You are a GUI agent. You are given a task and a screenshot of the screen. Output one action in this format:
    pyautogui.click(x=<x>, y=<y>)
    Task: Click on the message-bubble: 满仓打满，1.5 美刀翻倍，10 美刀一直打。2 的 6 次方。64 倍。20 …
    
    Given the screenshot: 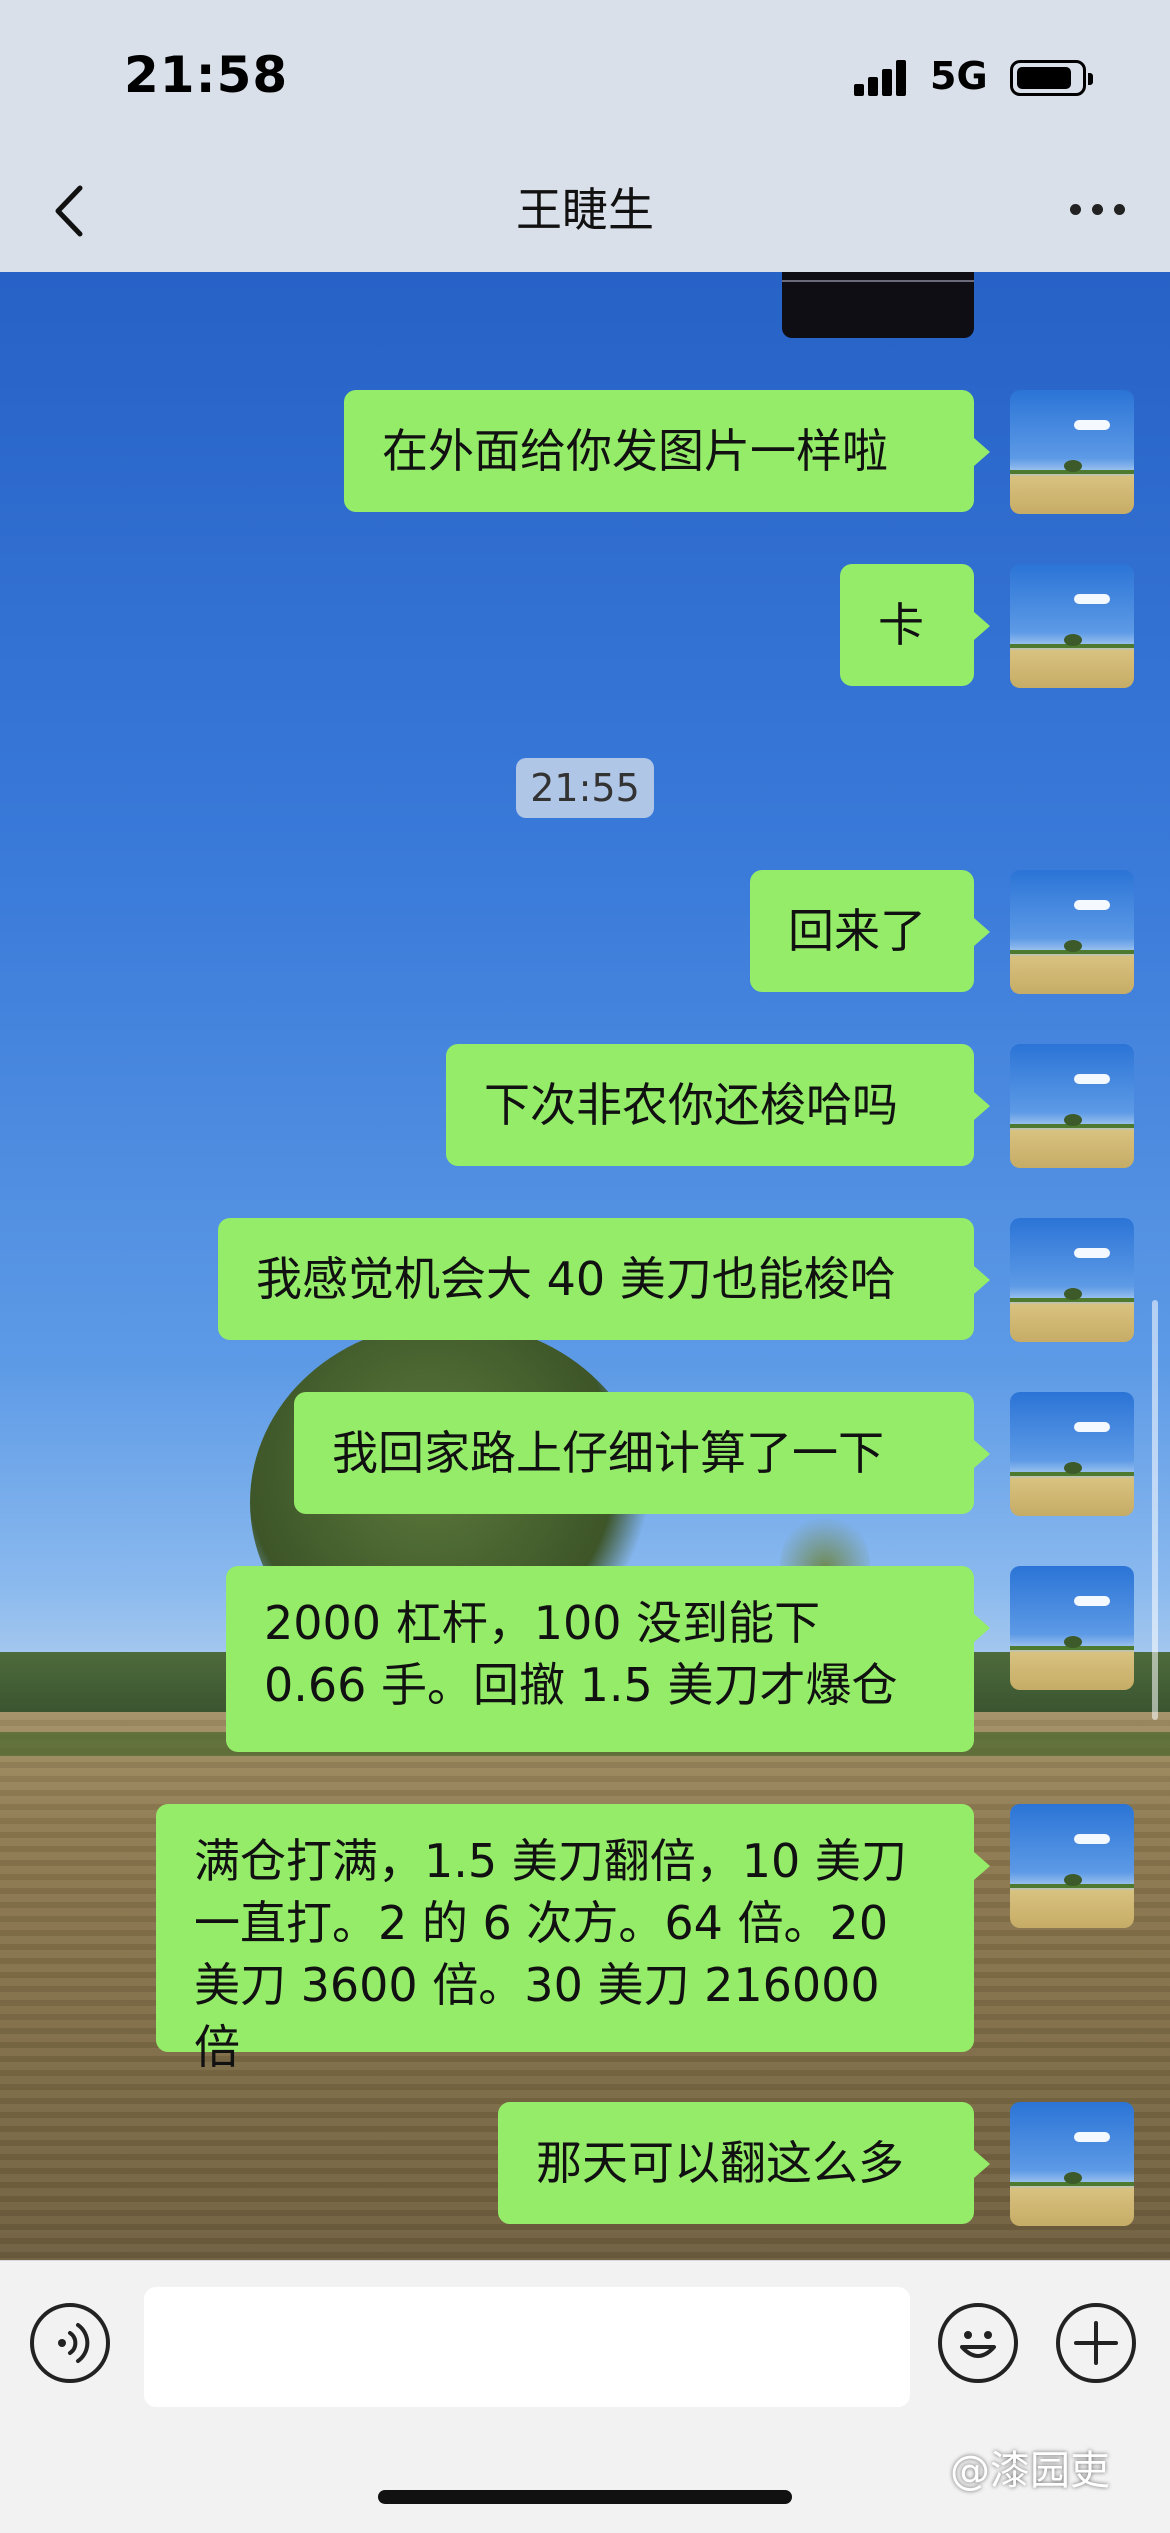 What is the action you would take?
    pyautogui.click(x=573, y=1939)
    